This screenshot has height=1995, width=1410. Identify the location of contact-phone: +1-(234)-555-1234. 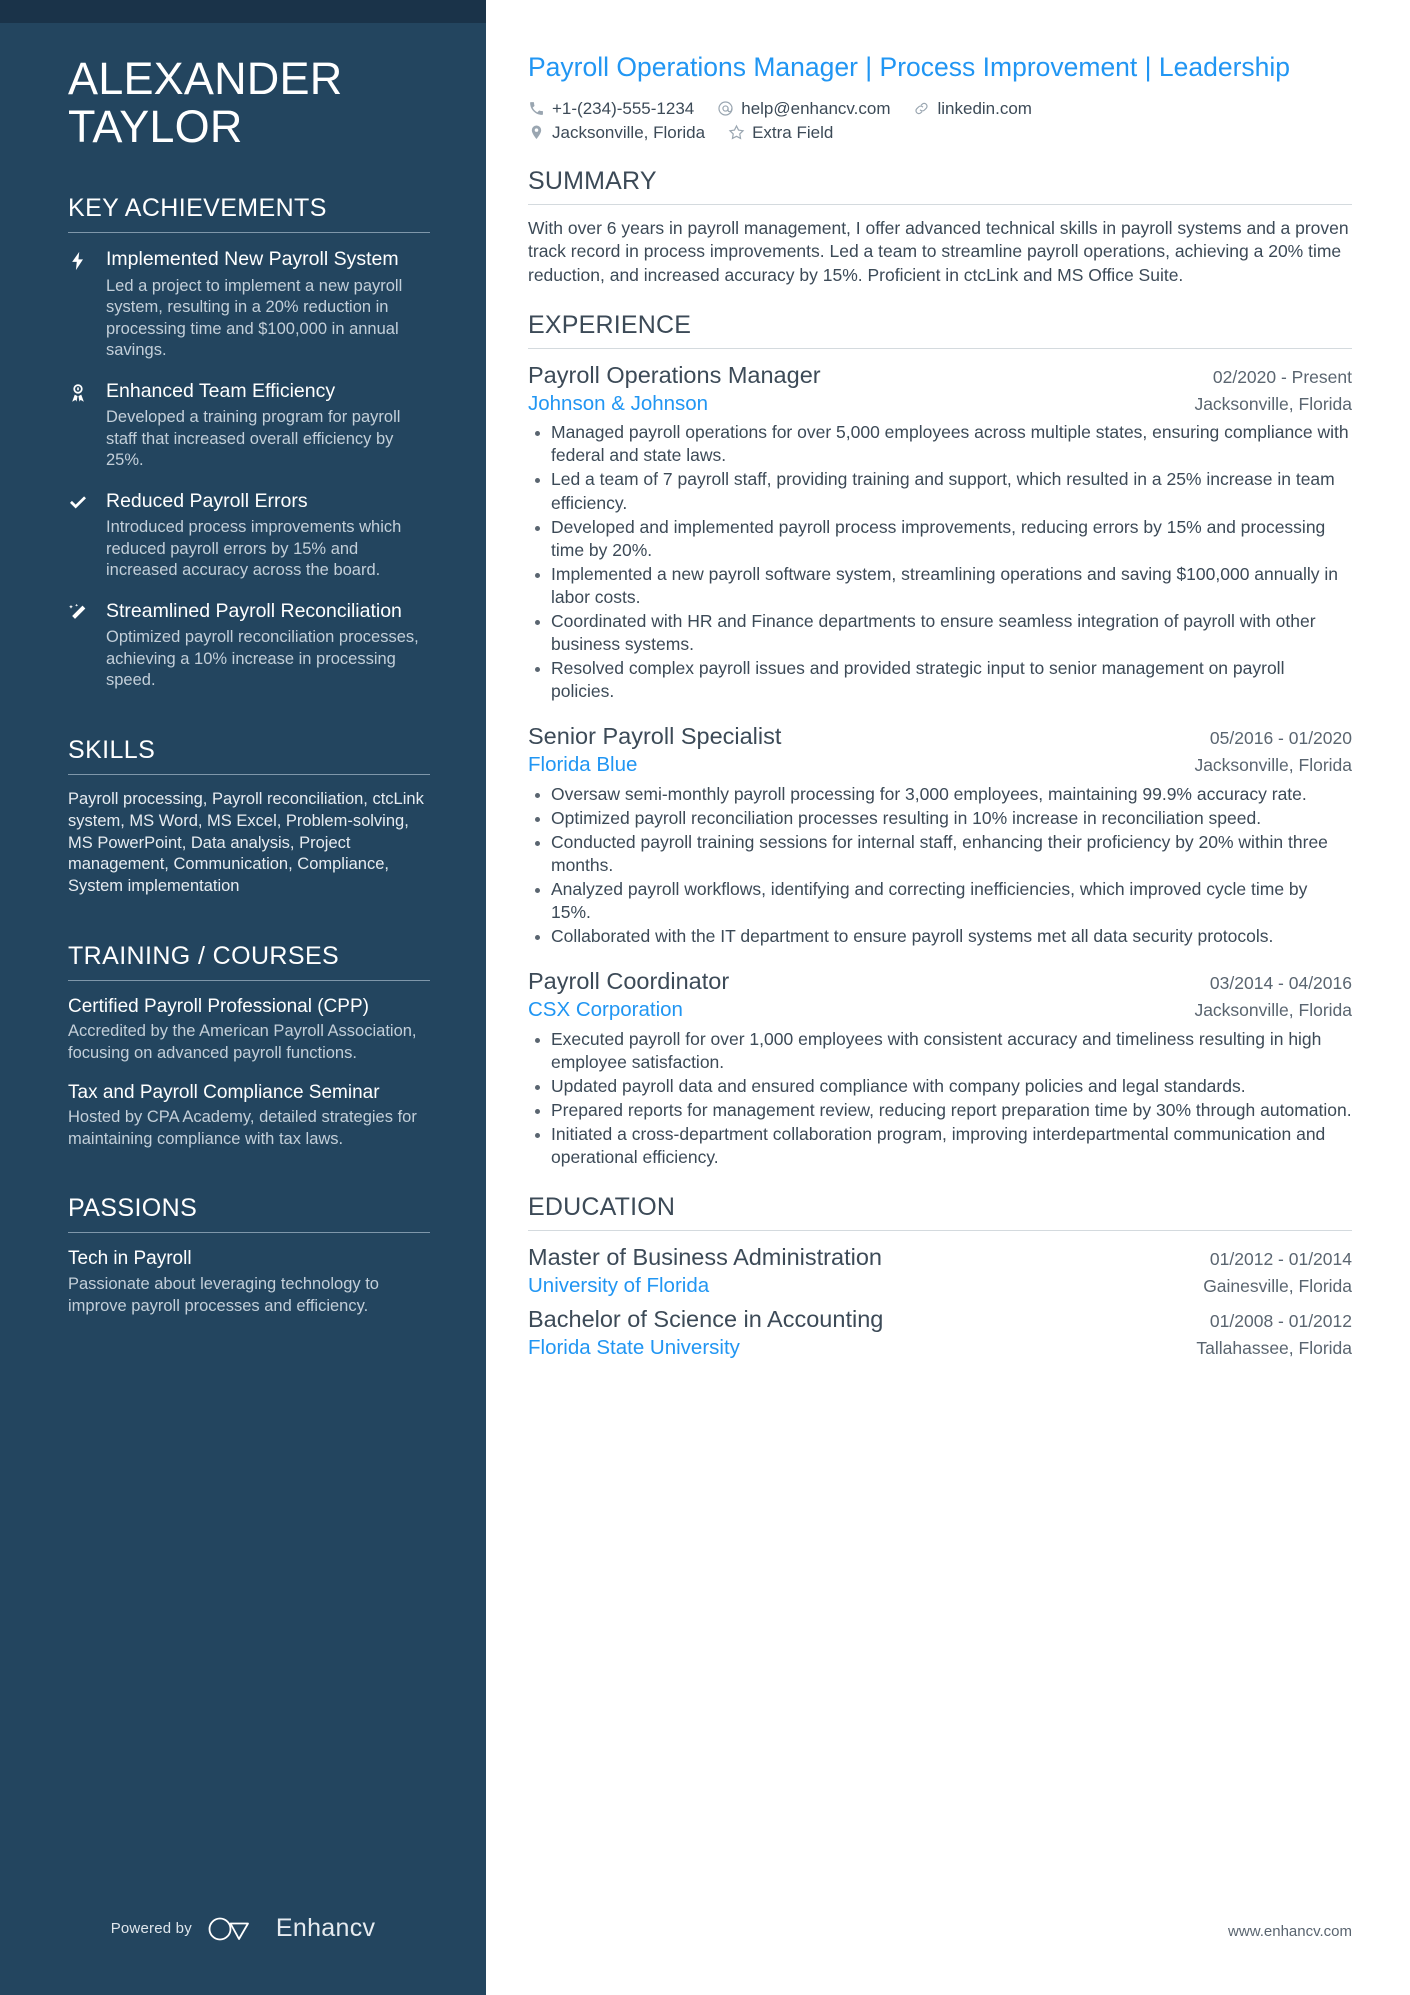
(611, 109).